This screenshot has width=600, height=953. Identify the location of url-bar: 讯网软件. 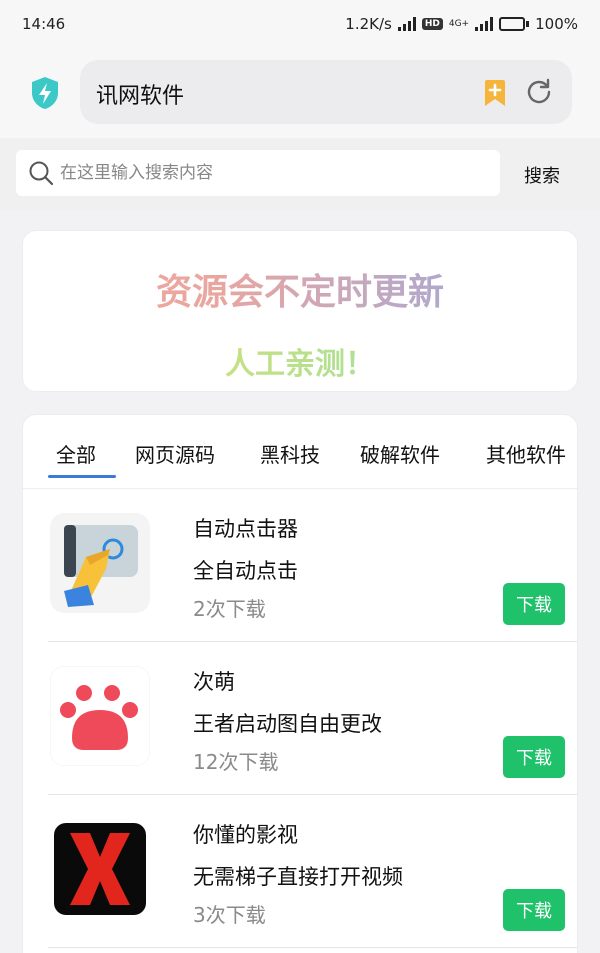
(326, 92).